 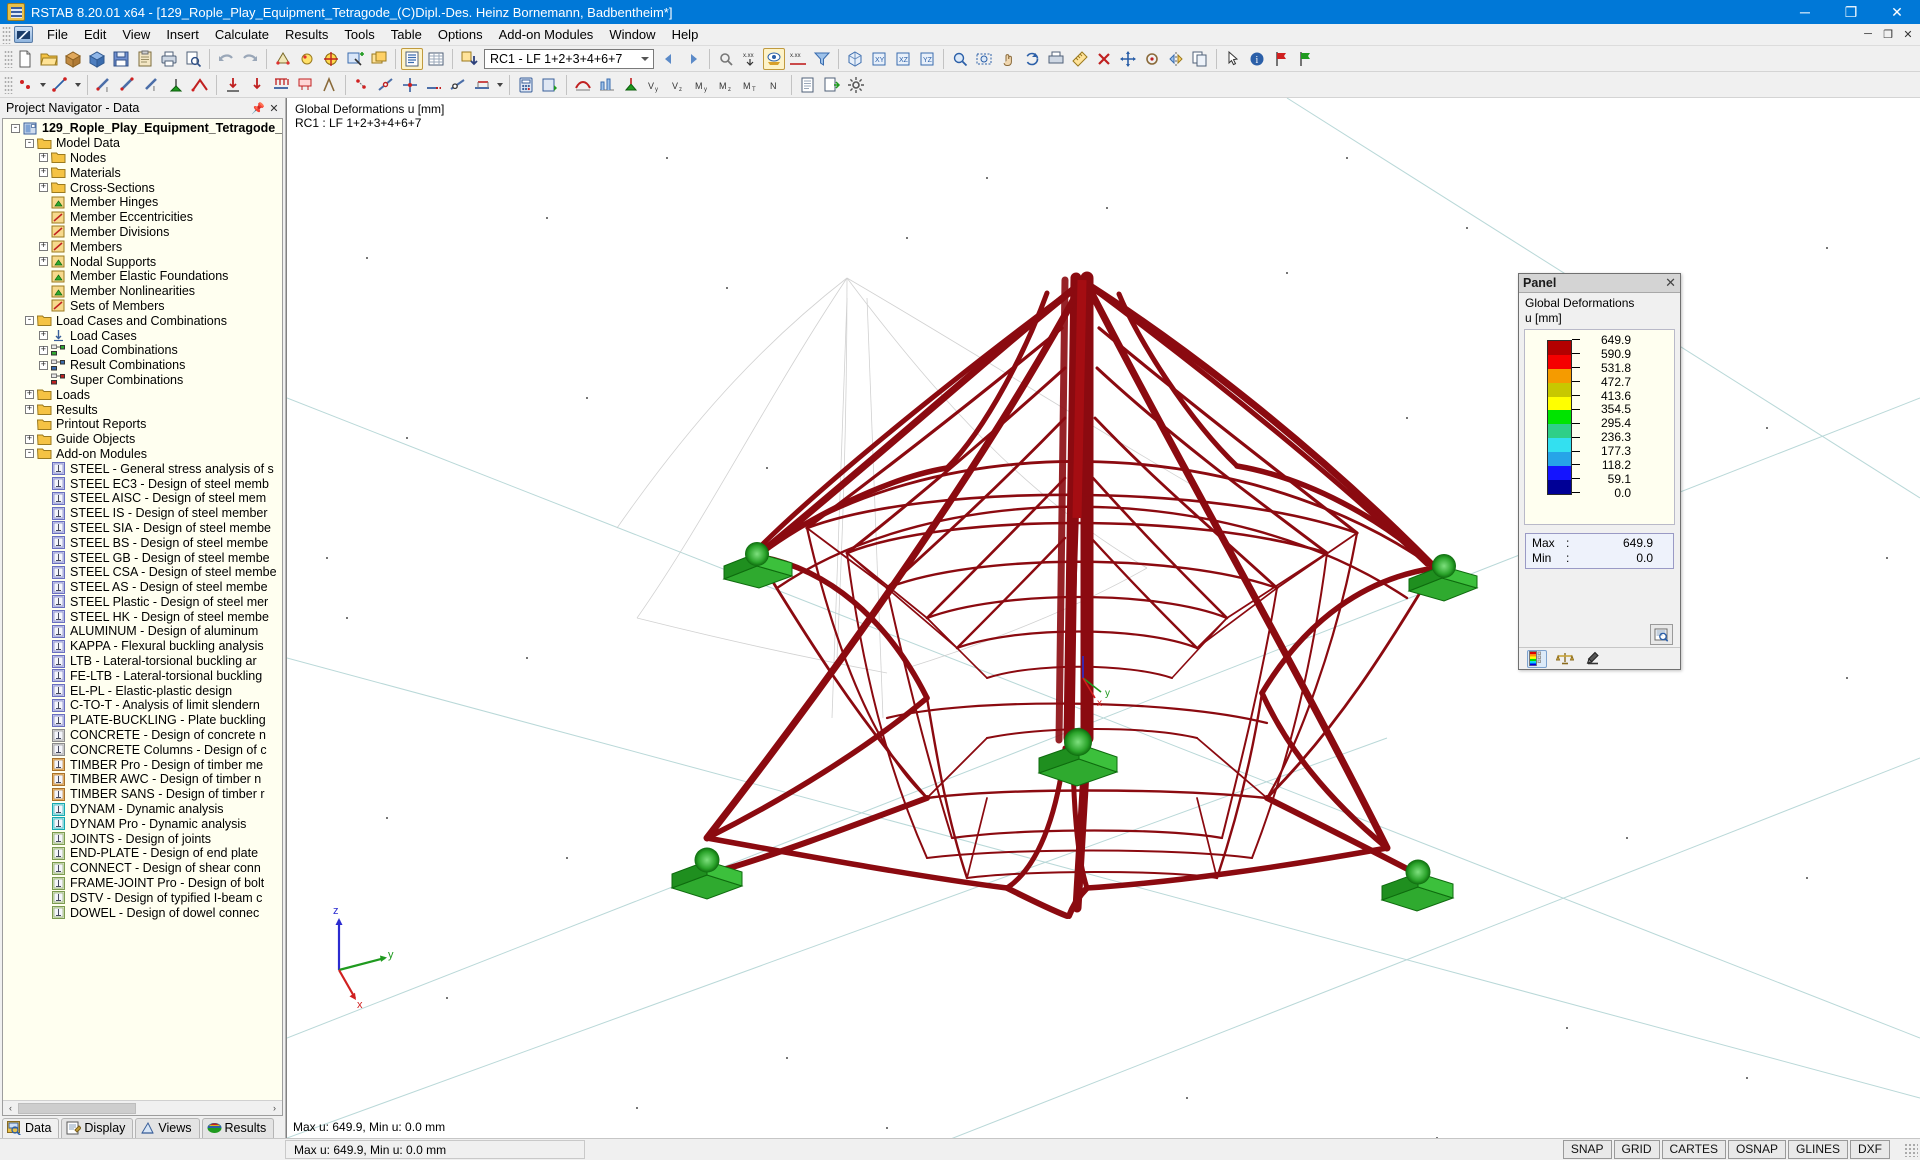 I want to click on rotate-view-icon, so click(x=1032, y=59).